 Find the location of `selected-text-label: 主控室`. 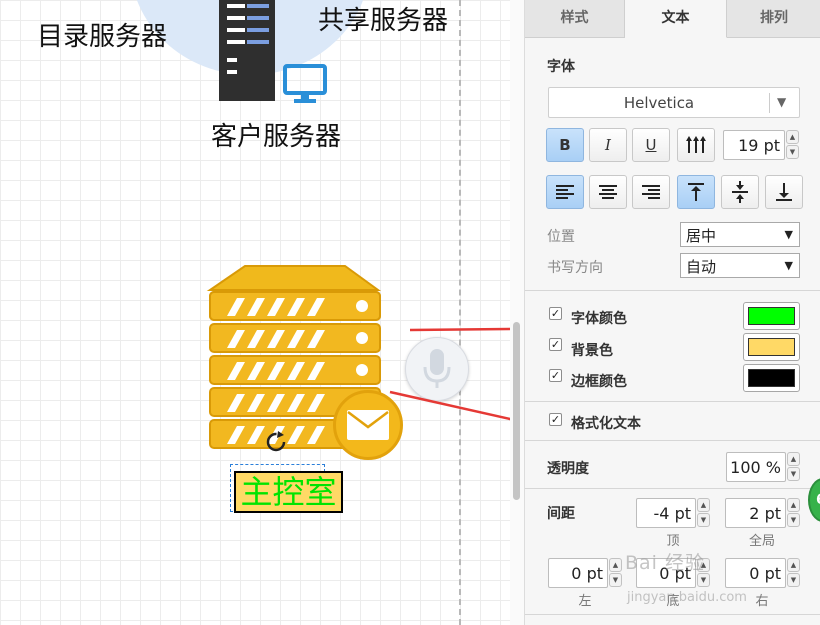

selected-text-label: 主控室 is located at coordinates (288, 492).